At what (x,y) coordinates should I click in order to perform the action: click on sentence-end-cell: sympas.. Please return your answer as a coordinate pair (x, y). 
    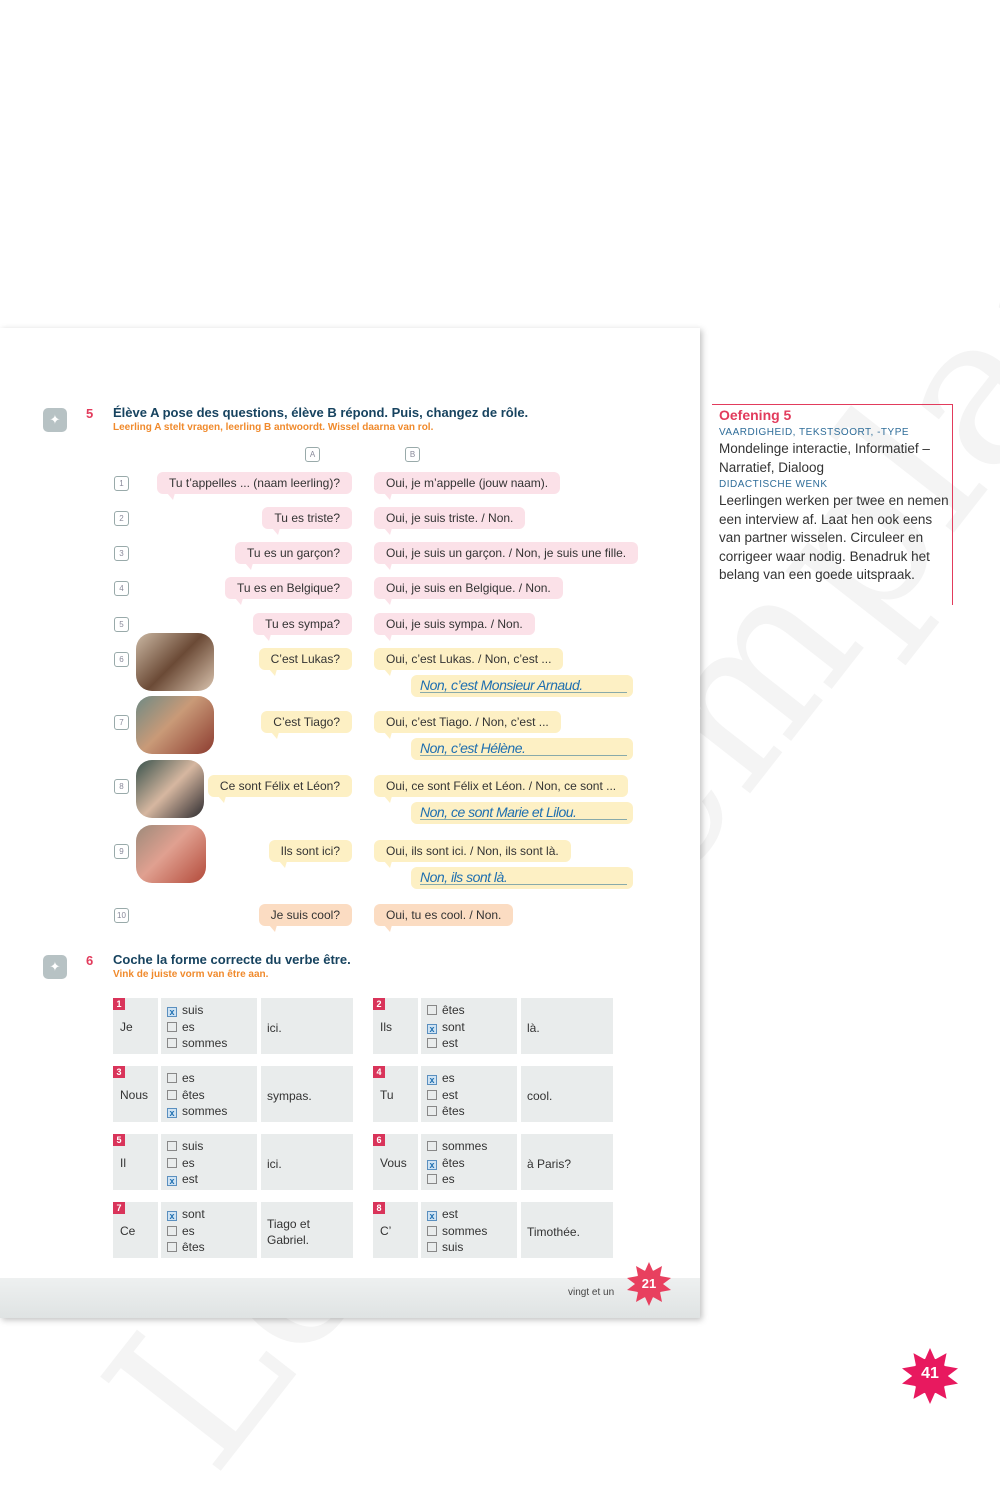
    Looking at the image, I should click on (307, 1094).